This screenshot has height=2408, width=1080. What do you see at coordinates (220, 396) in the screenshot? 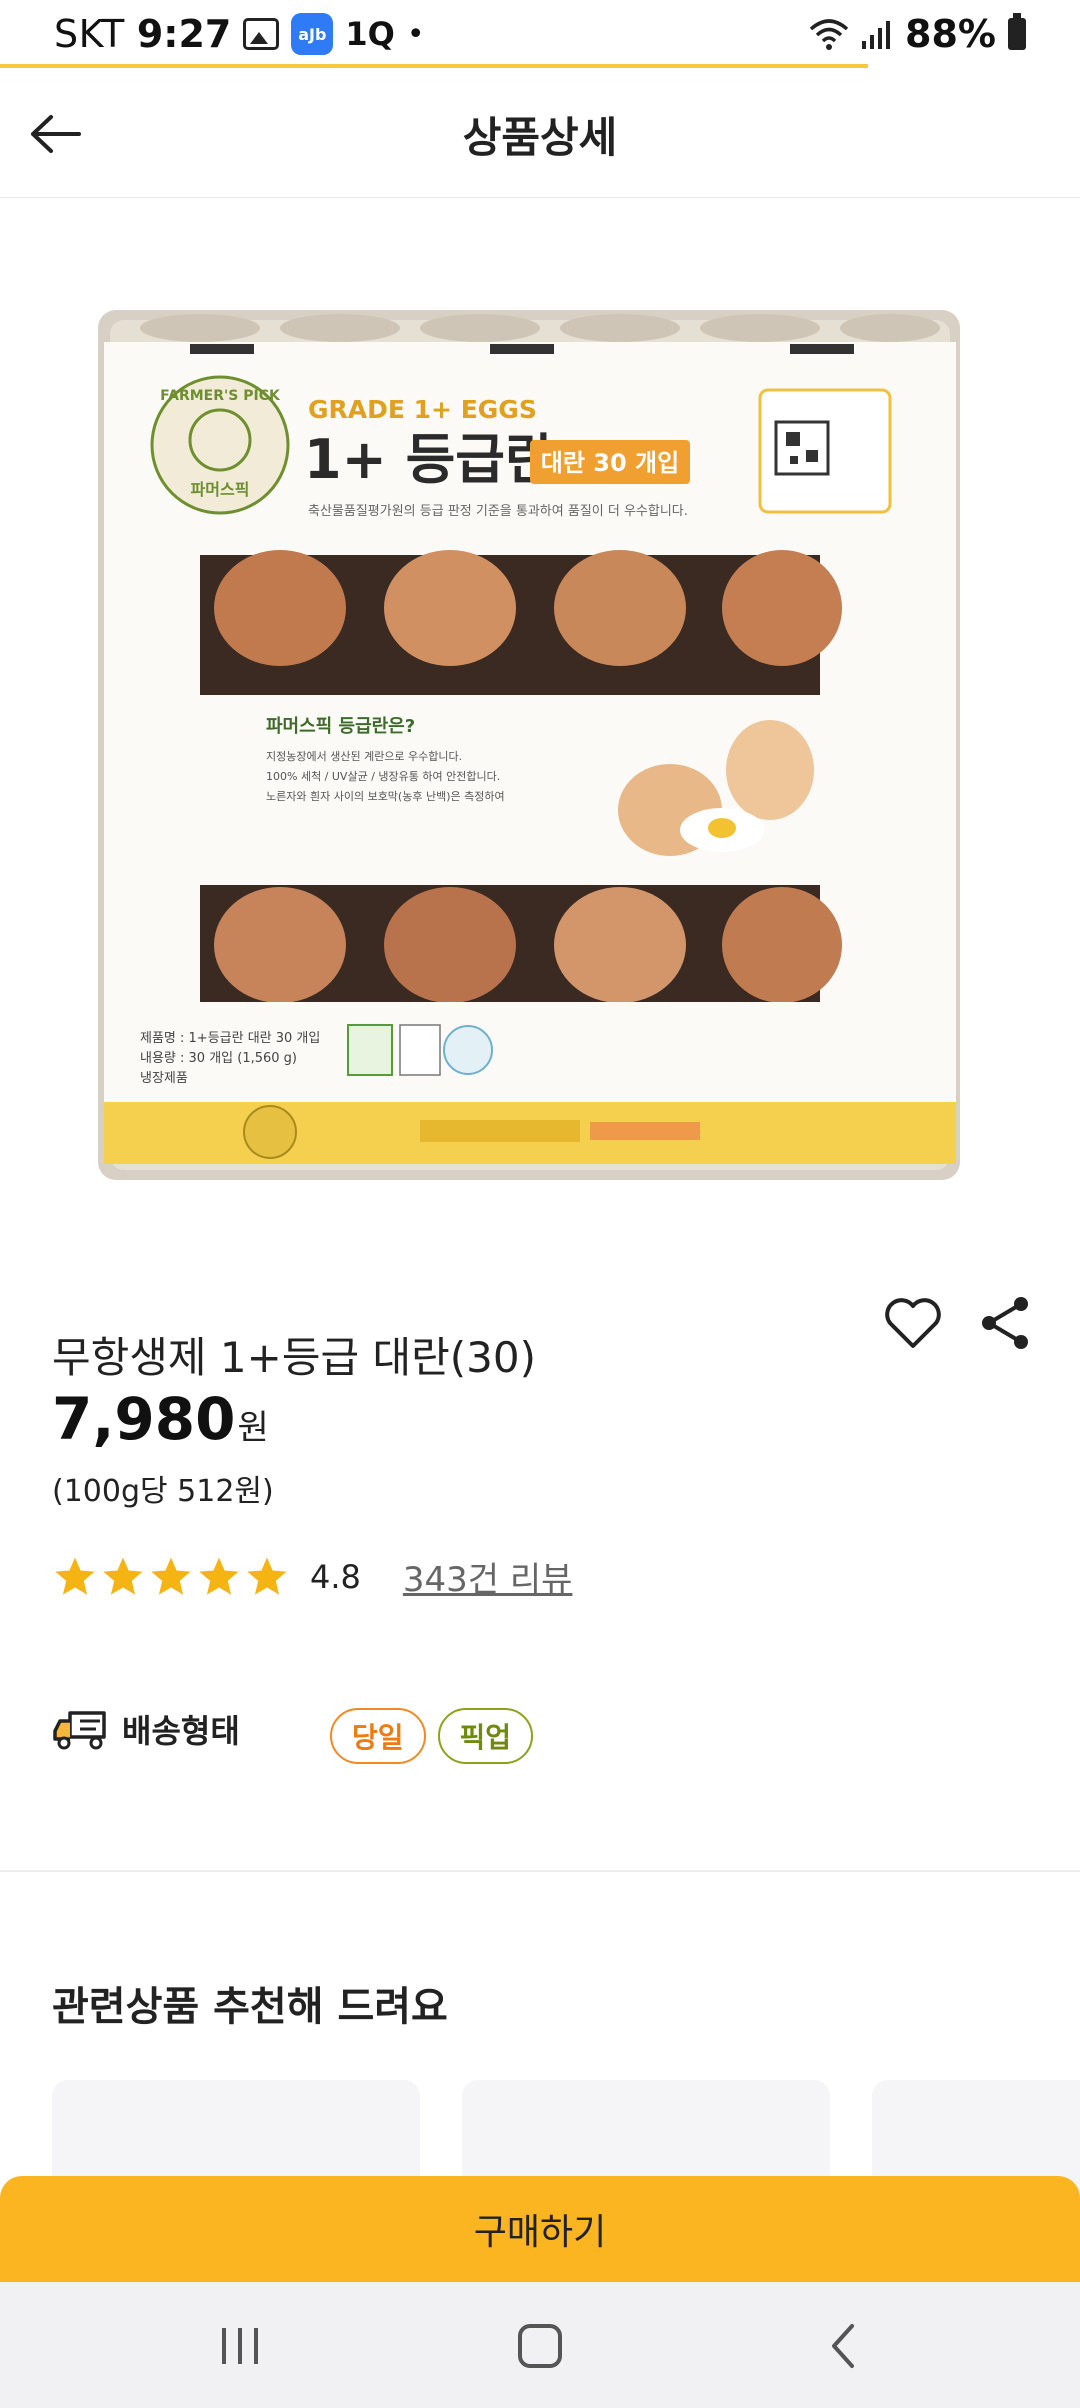
I see `brand-circle-text: FARMER'S PICK` at bounding box center [220, 396].